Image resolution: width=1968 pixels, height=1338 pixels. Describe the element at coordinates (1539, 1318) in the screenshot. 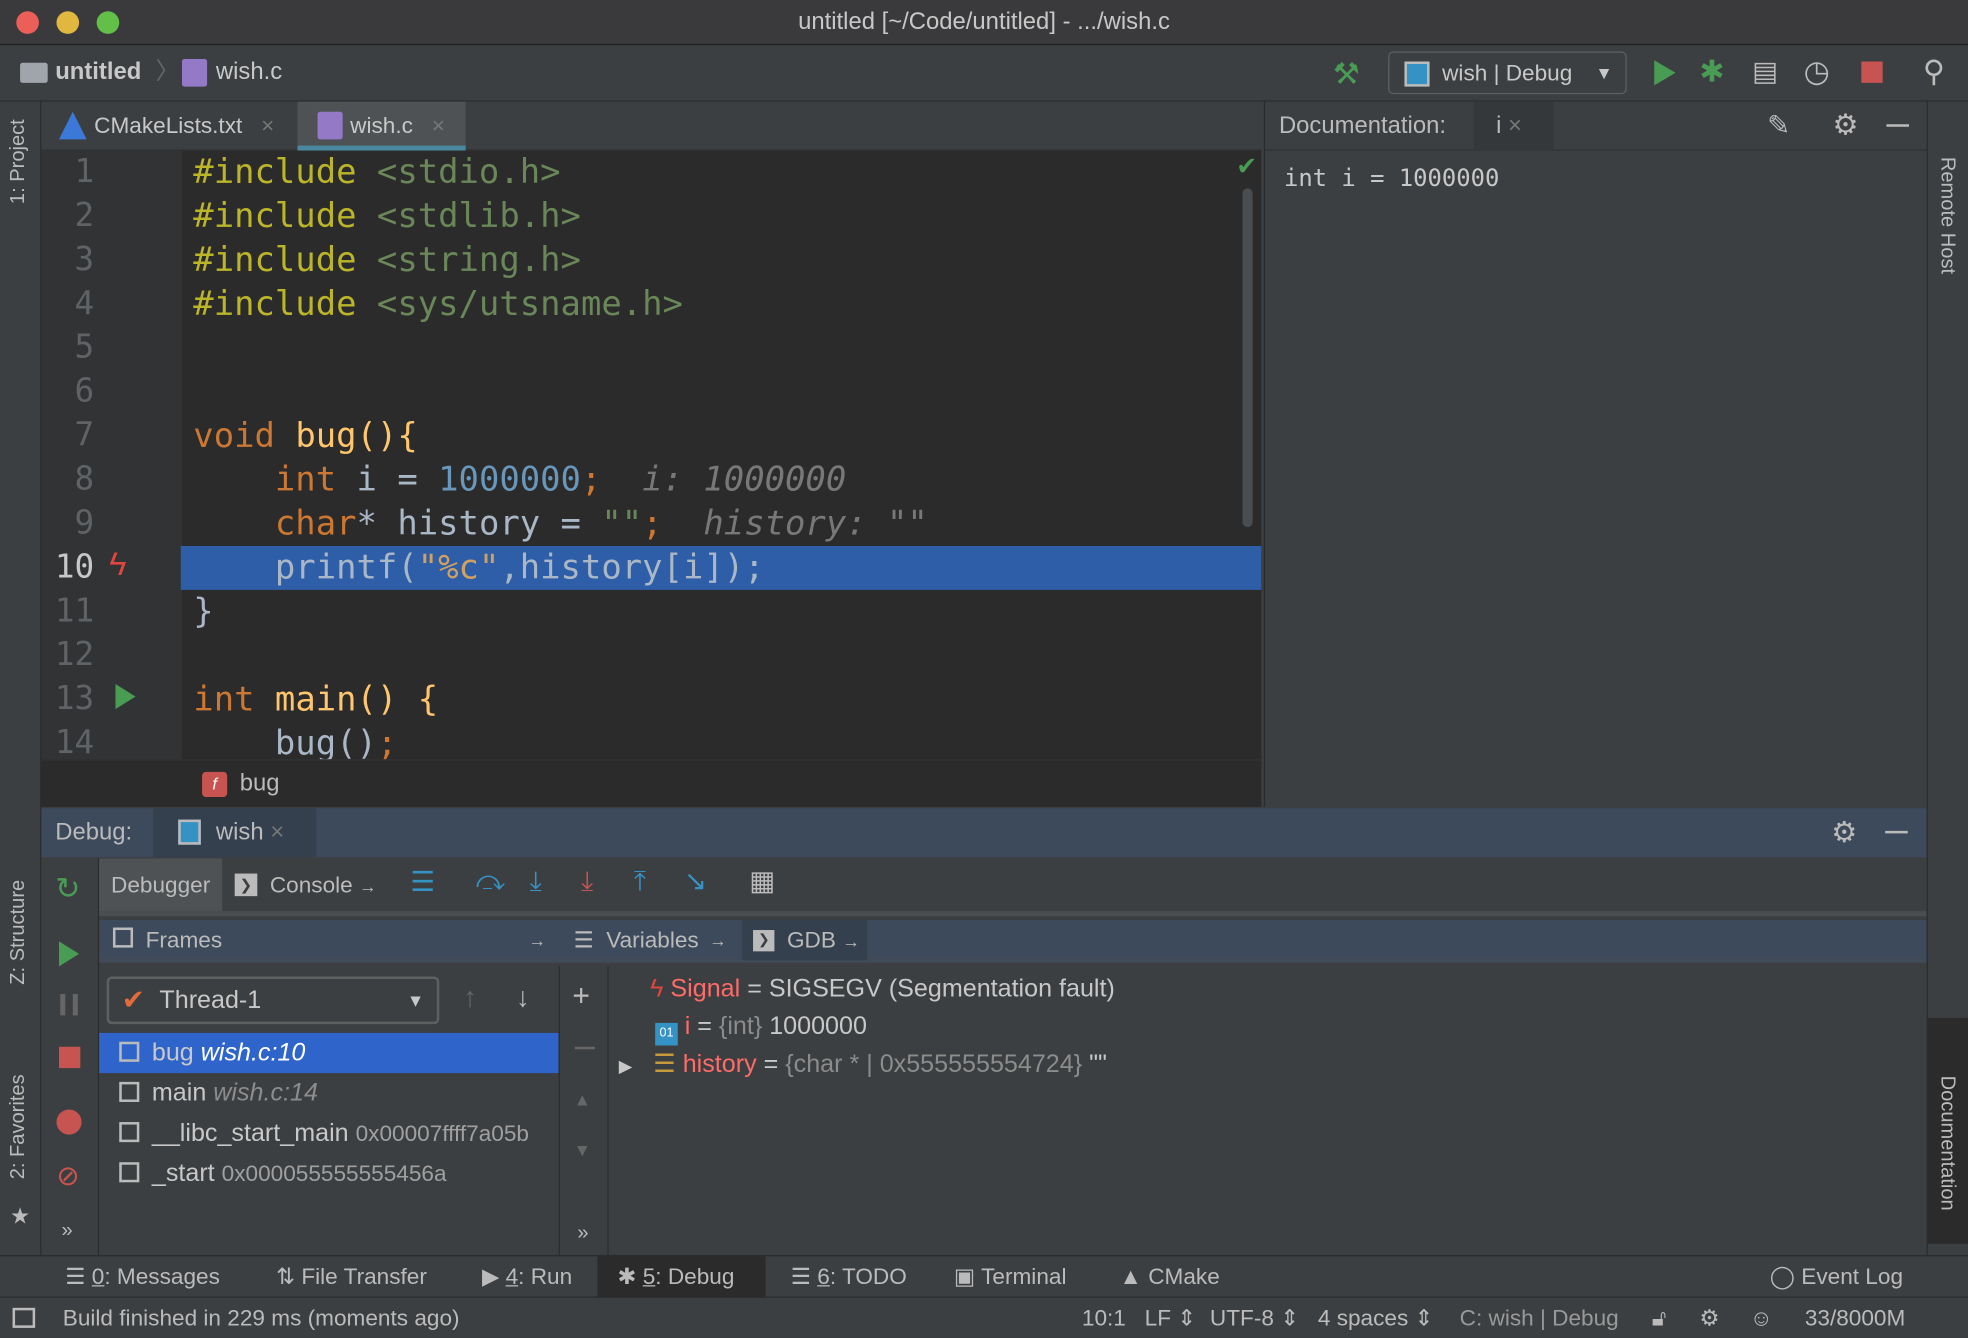

I see `resolve-context: C: wish | Debug` at that location.